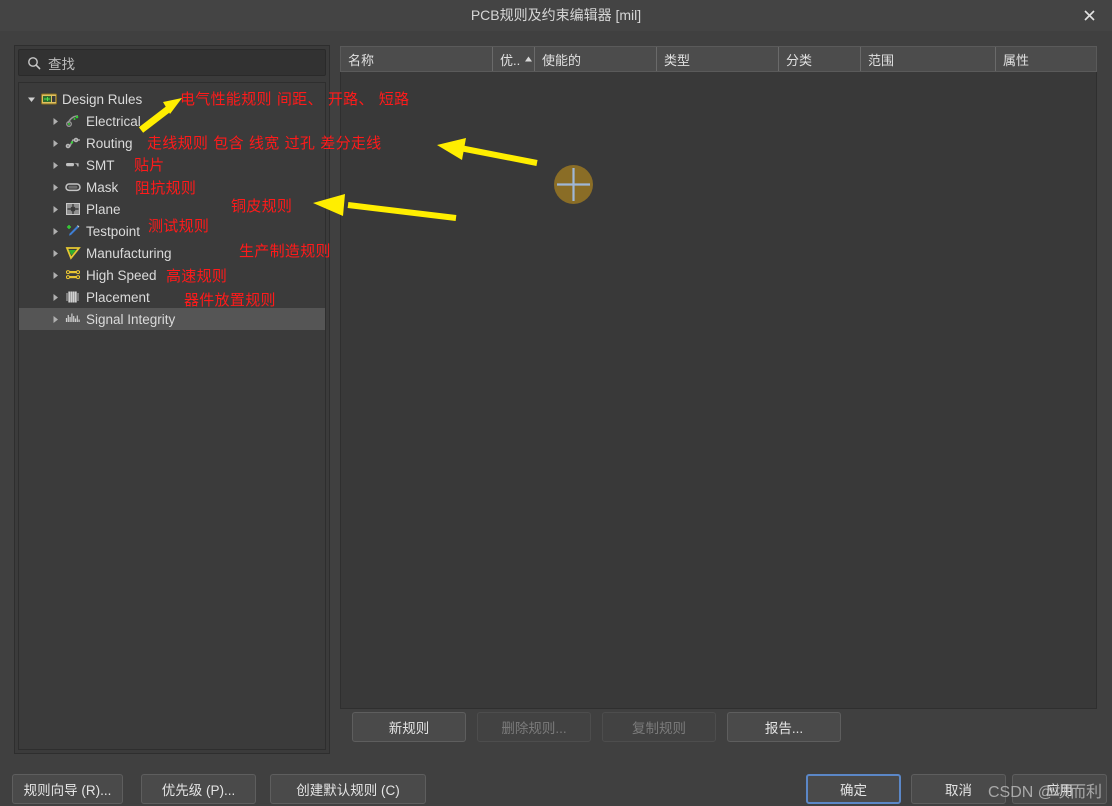 The image size is (1112, 806). Describe the element at coordinates (172, 231) in the screenshot. I see `tree-item-testpoint: Testpoint` at that location.